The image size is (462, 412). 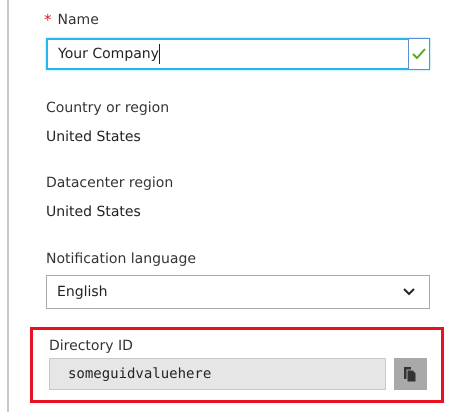 What do you see at coordinates (419, 54) in the screenshot?
I see `checkmark-icon` at bounding box center [419, 54].